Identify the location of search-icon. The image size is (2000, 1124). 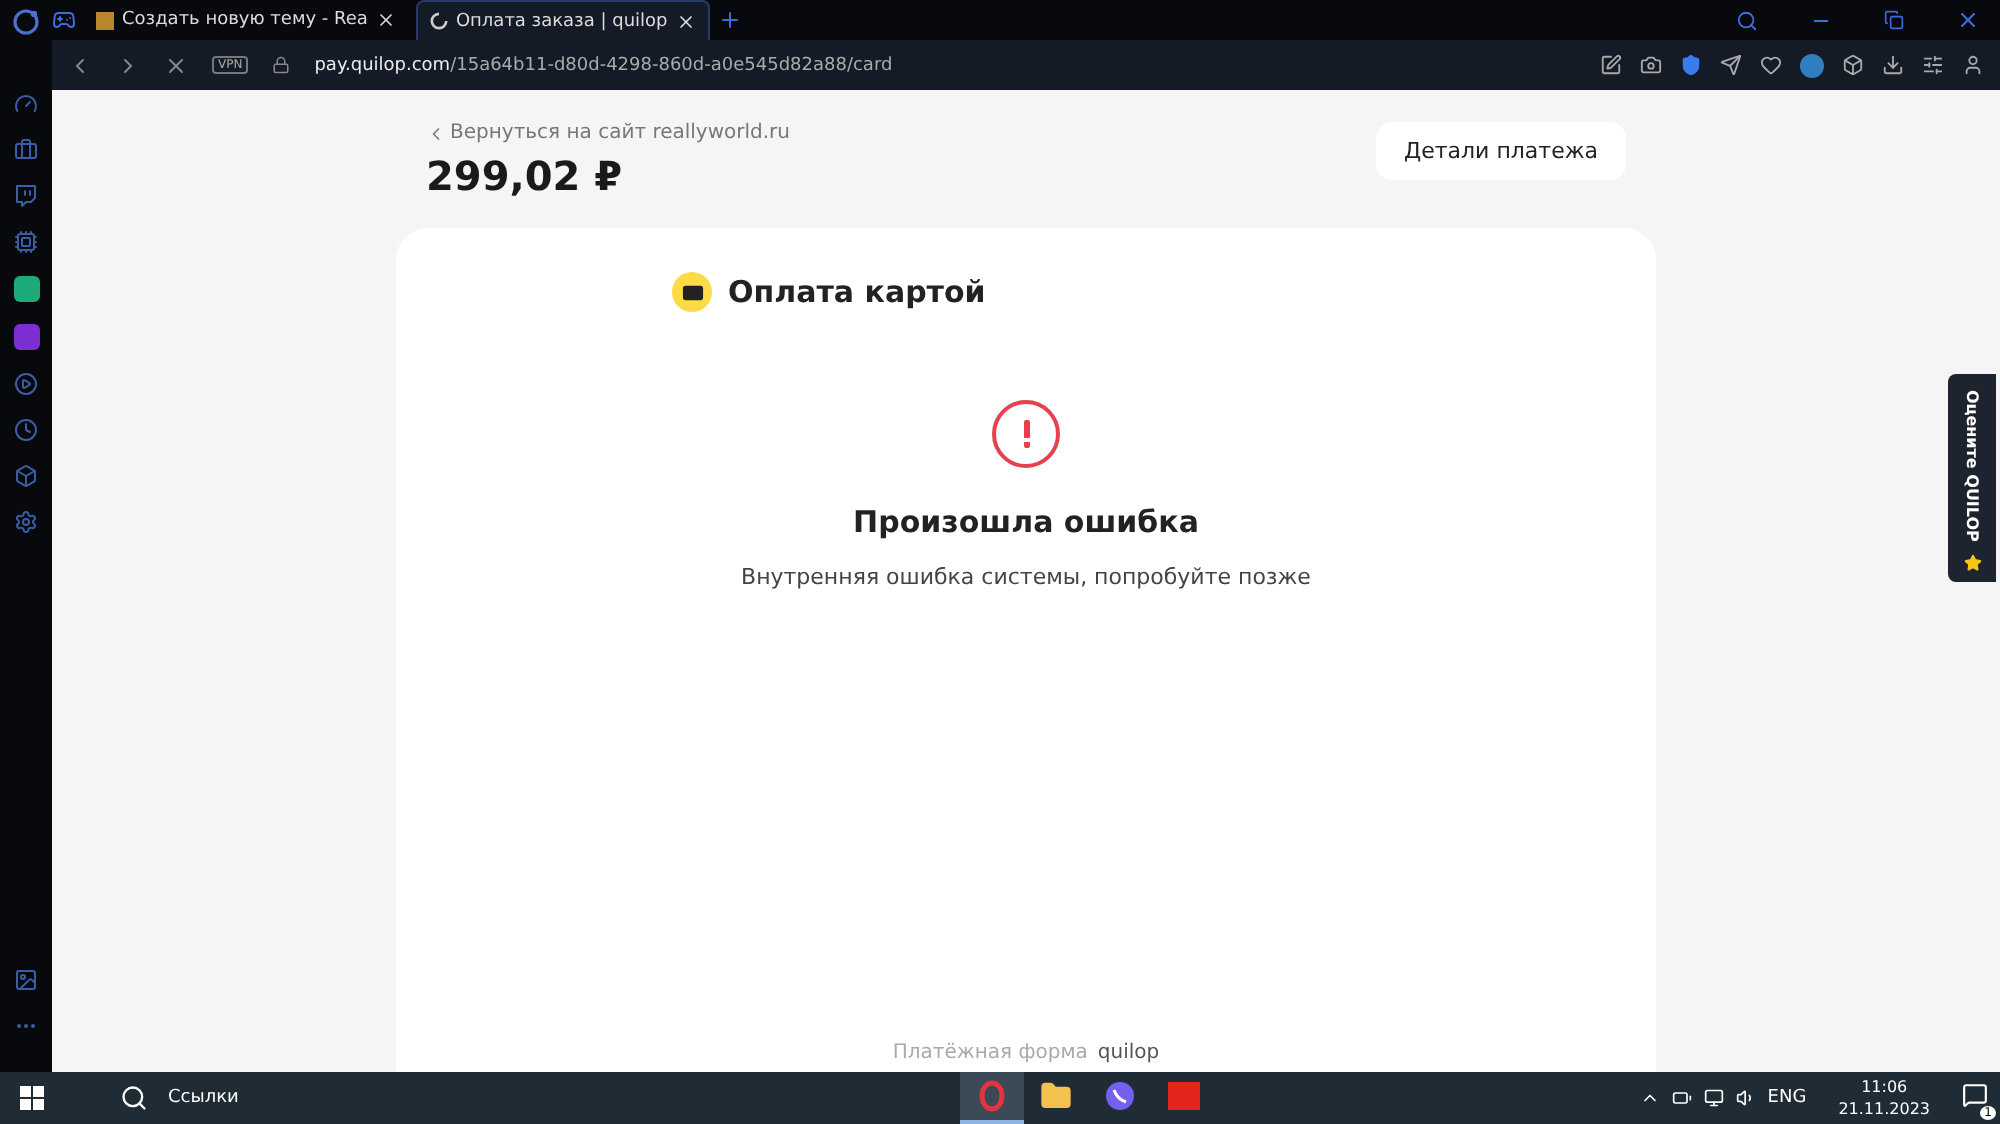
(134, 1098).